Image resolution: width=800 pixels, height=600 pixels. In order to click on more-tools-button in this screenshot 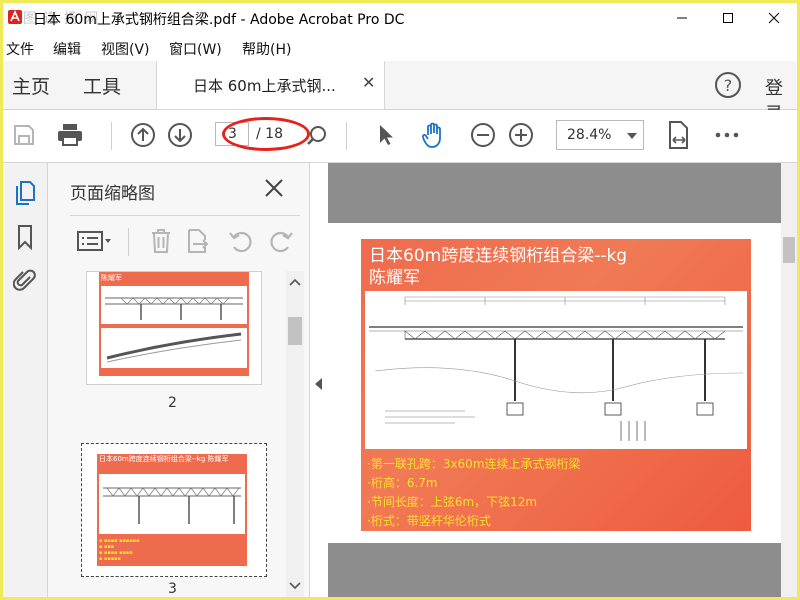, I will do `click(727, 135)`.